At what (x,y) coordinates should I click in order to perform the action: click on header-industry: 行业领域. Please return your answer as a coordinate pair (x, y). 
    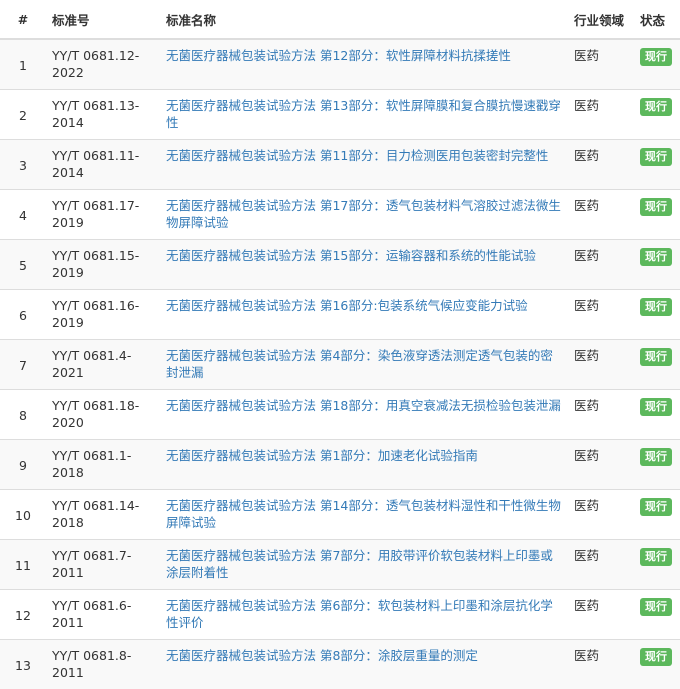
    Looking at the image, I should click on (601, 19).